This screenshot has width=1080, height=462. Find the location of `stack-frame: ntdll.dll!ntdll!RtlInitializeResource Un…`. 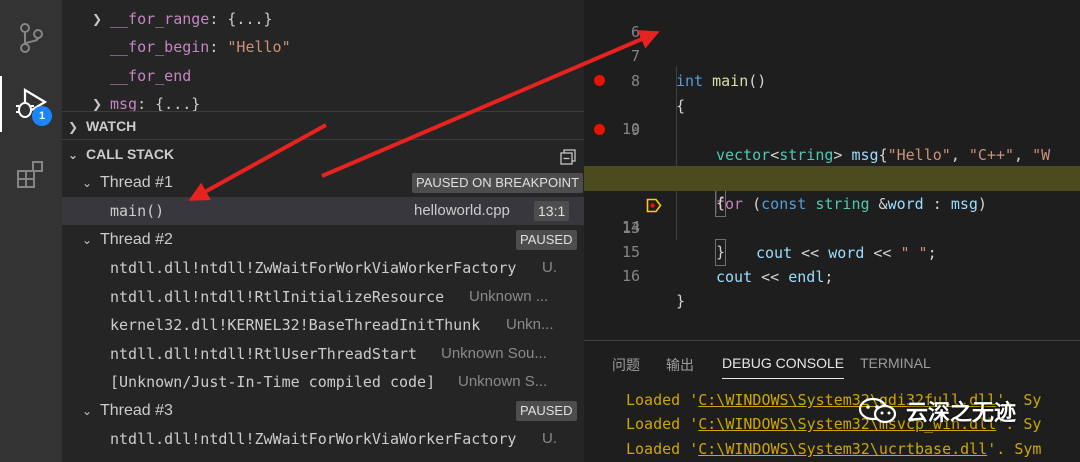

stack-frame: ntdll.dll!ntdll!RtlInitializeResource Un… is located at coordinates (323, 297).